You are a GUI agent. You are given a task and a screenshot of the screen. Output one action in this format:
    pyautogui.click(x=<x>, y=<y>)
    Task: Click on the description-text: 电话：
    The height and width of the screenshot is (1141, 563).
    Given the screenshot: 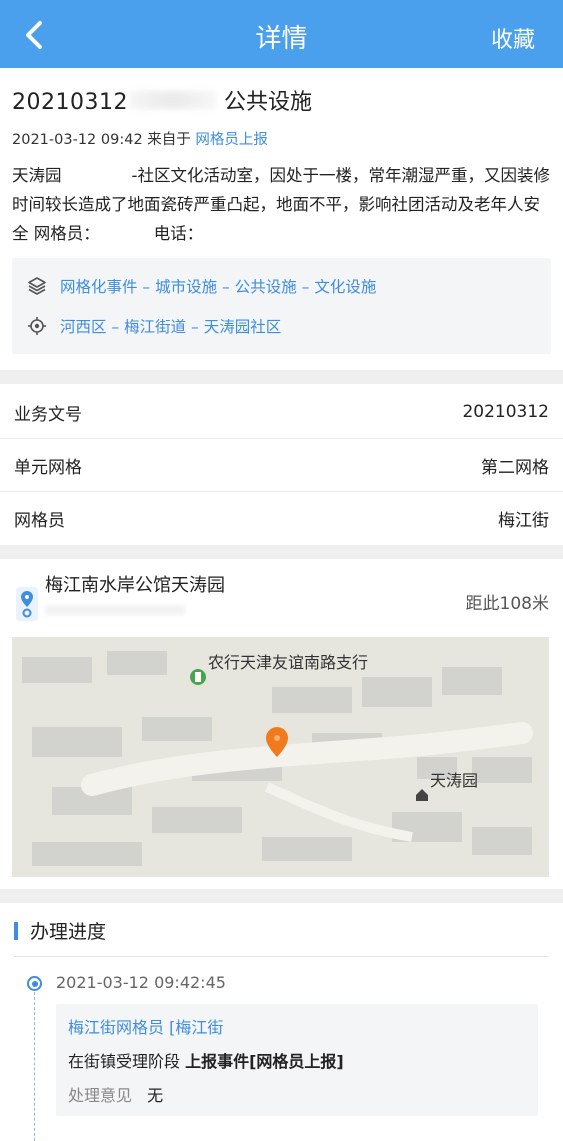 What is the action you would take?
    pyautogui.click(x=178, y=233)
    